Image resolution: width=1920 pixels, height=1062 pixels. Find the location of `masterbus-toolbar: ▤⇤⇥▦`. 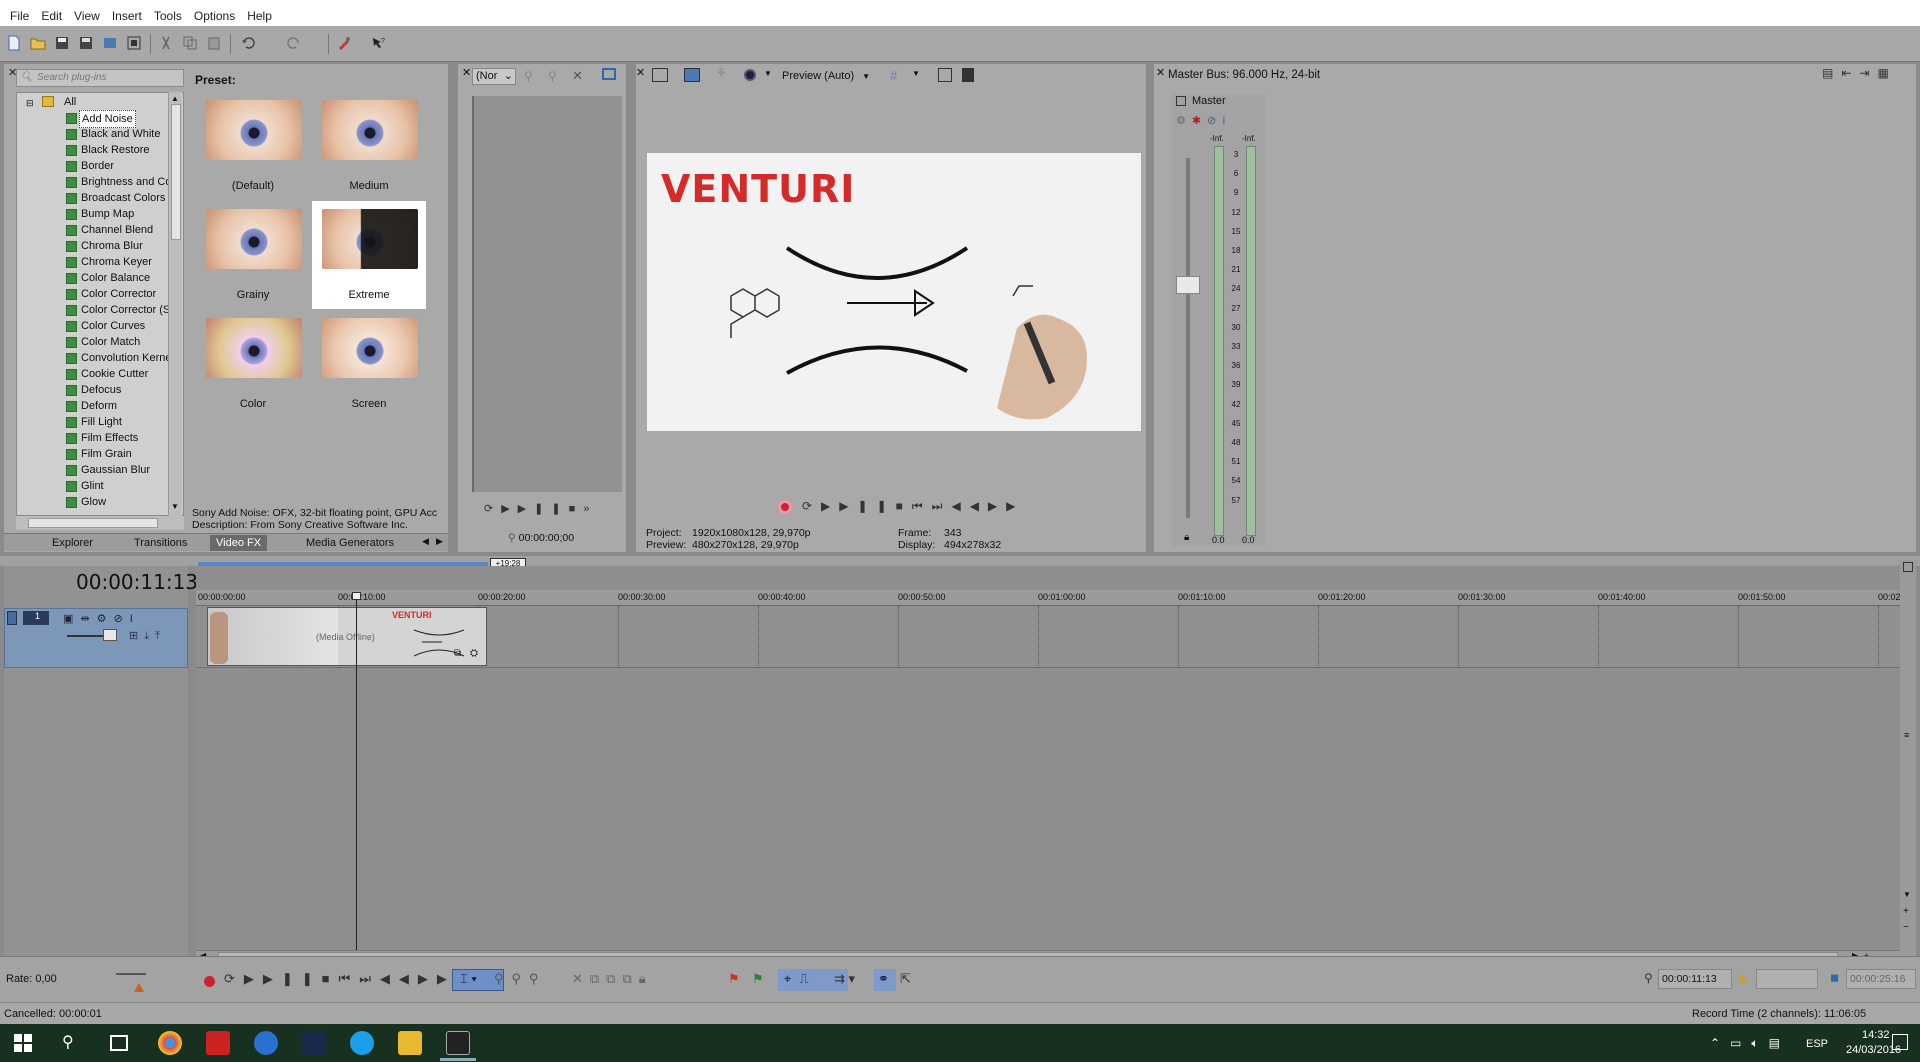

masterbus-toolbar: ▤⇤⇥▦ is located at coordinates (1859, 73).